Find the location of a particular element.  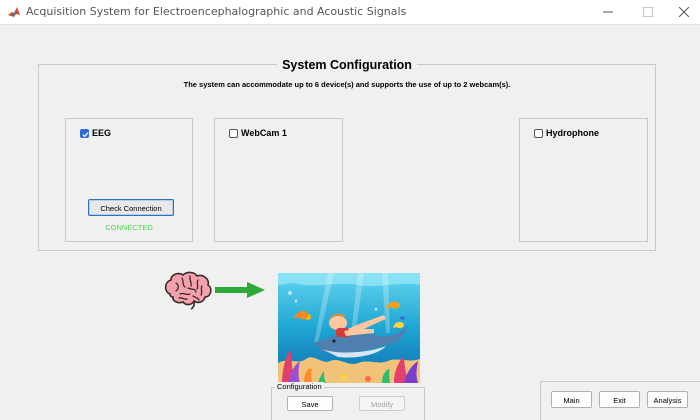

connection-status: CONNECTED is located at coordinates (129, 227).